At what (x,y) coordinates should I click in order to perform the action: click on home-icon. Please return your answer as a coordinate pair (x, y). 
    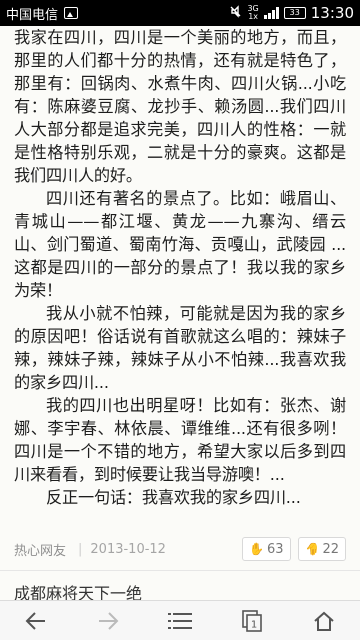
    Looking at the image, I should click on (324, 621).